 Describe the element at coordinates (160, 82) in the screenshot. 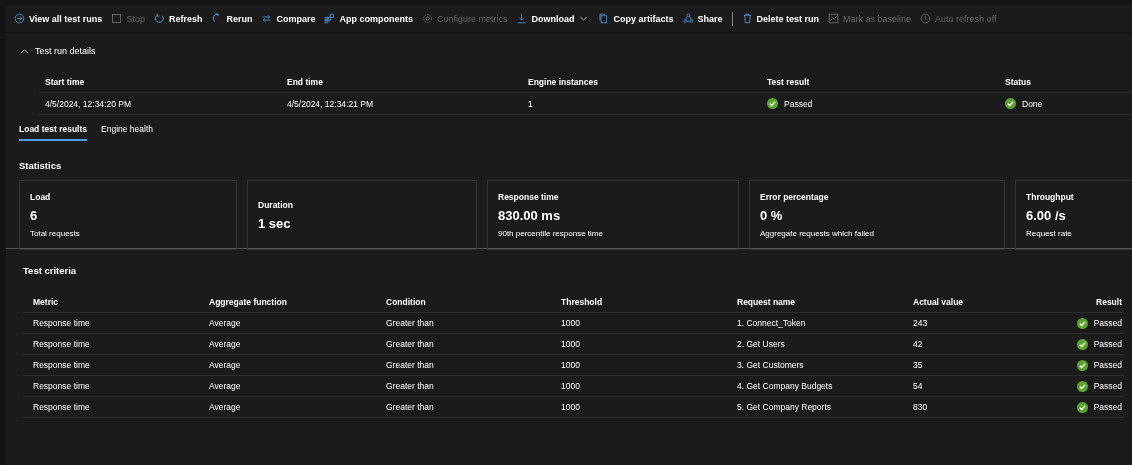

I see `column-header: Start time` at that location.